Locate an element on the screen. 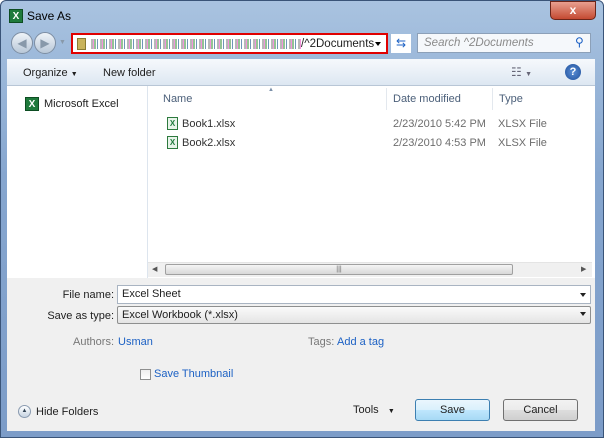 This screenshot has height=438, width=604. address-bar: /^2Documents is located at coordinates (229, 43).